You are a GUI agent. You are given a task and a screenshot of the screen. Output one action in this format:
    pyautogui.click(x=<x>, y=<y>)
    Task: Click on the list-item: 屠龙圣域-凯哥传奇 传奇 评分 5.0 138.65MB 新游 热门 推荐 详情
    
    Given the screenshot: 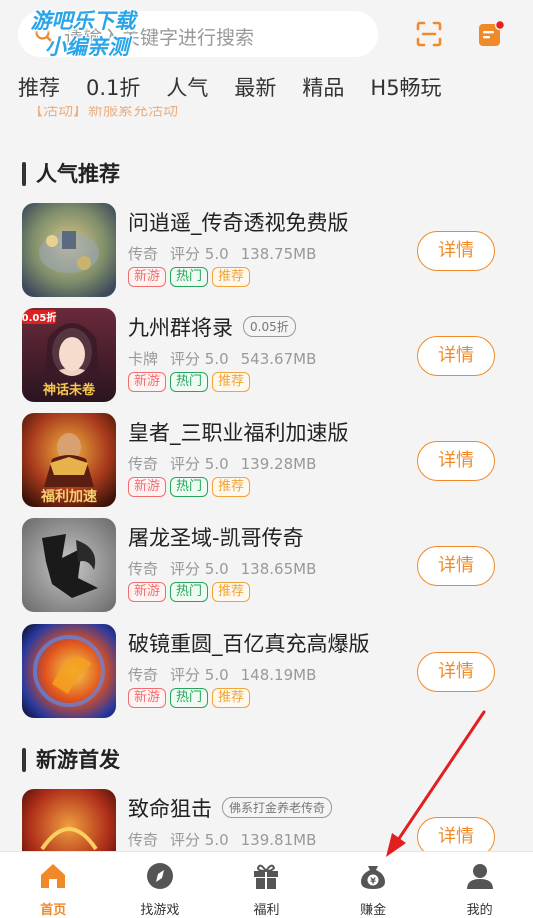 What is the action you would take?
    pyautogui.click(x=266, y=570)
    